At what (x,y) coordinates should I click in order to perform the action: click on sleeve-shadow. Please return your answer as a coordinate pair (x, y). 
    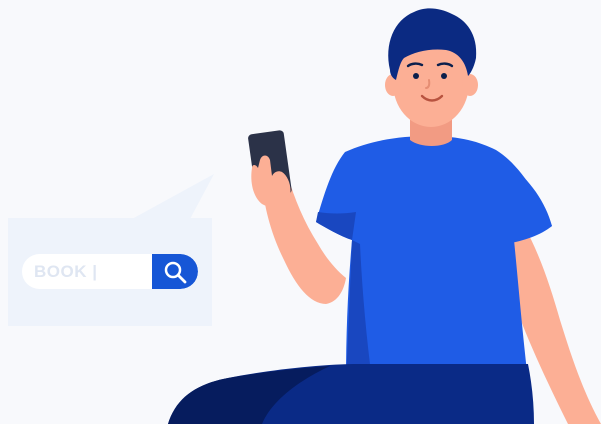
    Looking at the image, I should click on (336, 226).